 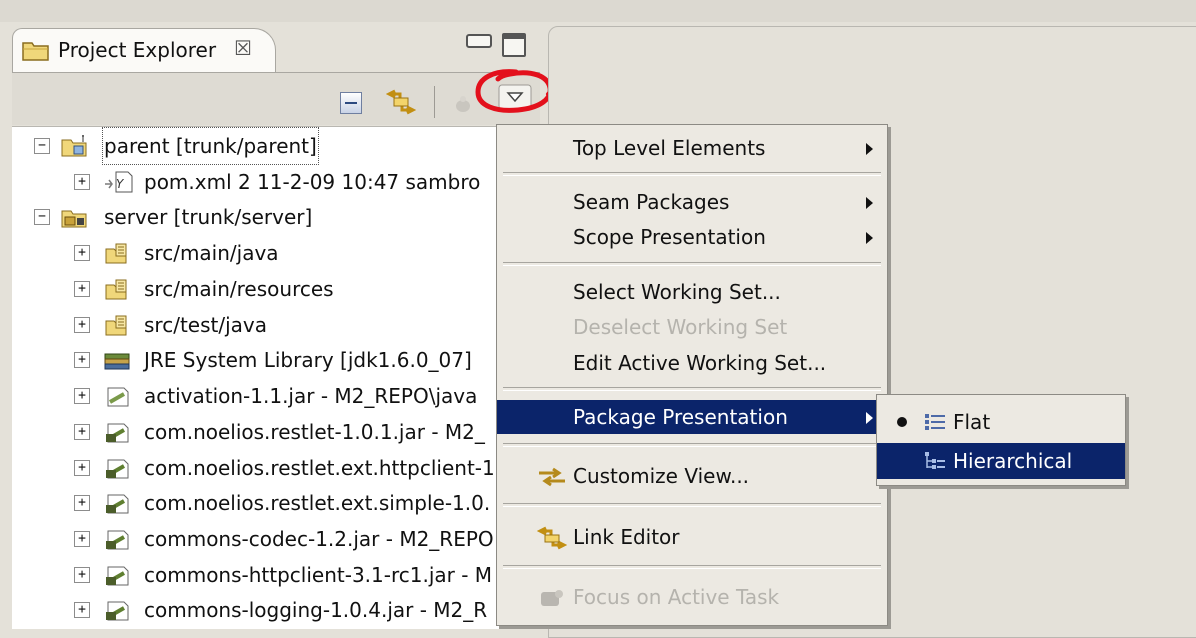 What do you see at coordinates (210, 146) in the screenshot?
I see `tree-item-label: parent [trunk/parent]` at bounding box center [210, 146].